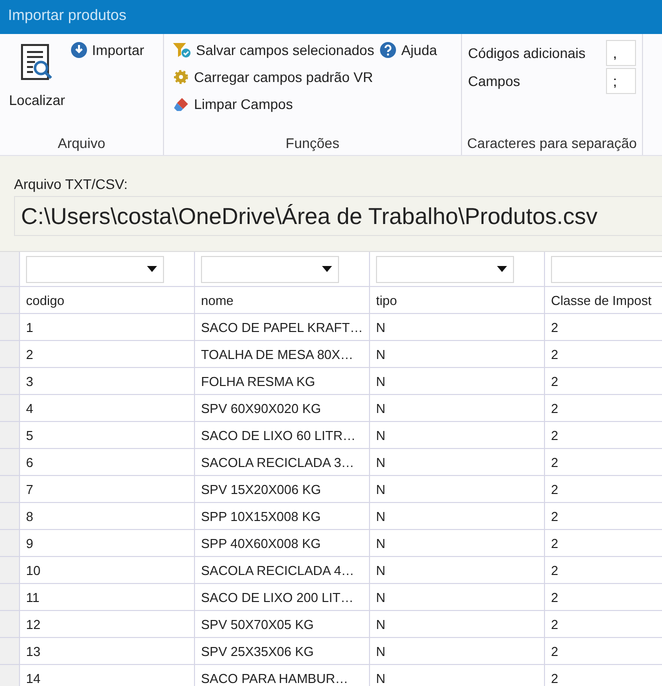 This screenshot has height=686, width=662. I want to click on ribbon-button: Ajuda, so click(408, 50).